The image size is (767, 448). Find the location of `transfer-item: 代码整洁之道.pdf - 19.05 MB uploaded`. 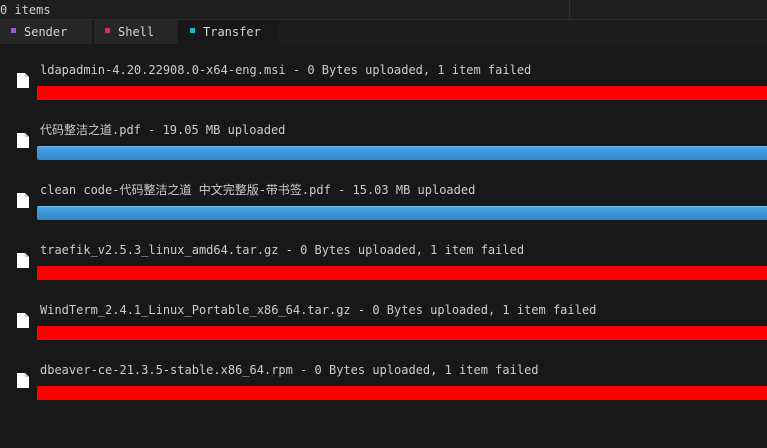

transfer-item: 代码整洁之道.pdf - 19.05 MB uploaded is located at coordinates (383, 140).